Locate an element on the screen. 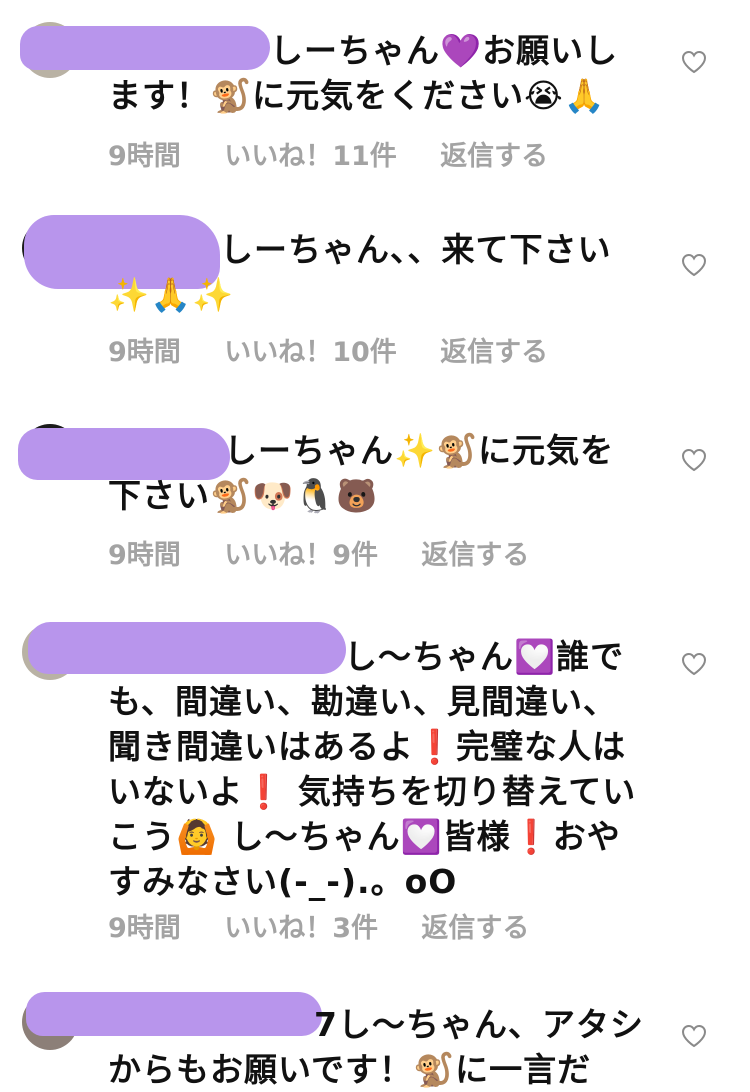  comment-meta: 9時間 いいね！9件 返信する is located at coordinates (335, 552).